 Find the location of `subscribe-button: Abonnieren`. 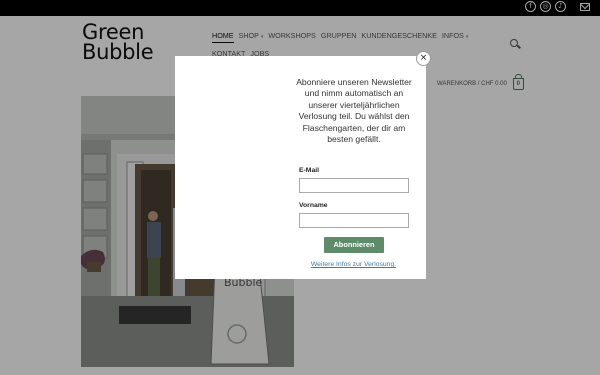

subscribe-button: Abonnieren is located at coordinates (354, 245).